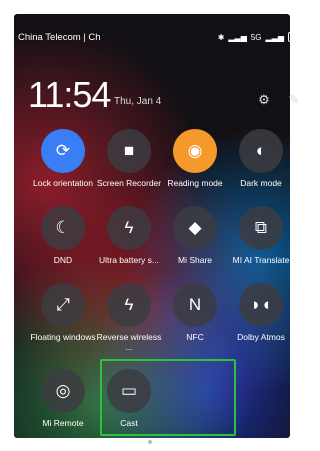 The height and width of the screenshot is (451, 320). Describe the element at coordinates (59, 37) in the screenshot. I see `carrier-label: China Telecom | Ch` at that location.